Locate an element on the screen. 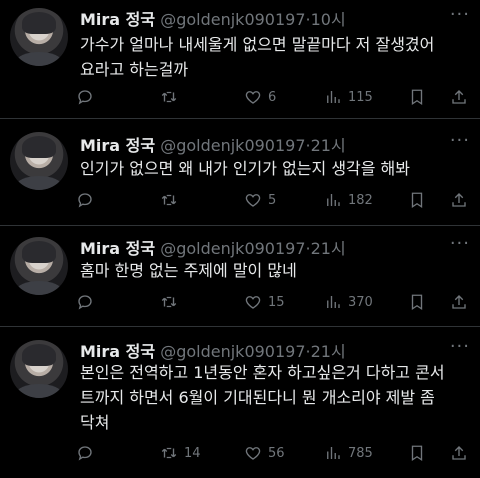 The image size is (480, 478). action-bar: 5 182 is located at coordinates (276, 200).